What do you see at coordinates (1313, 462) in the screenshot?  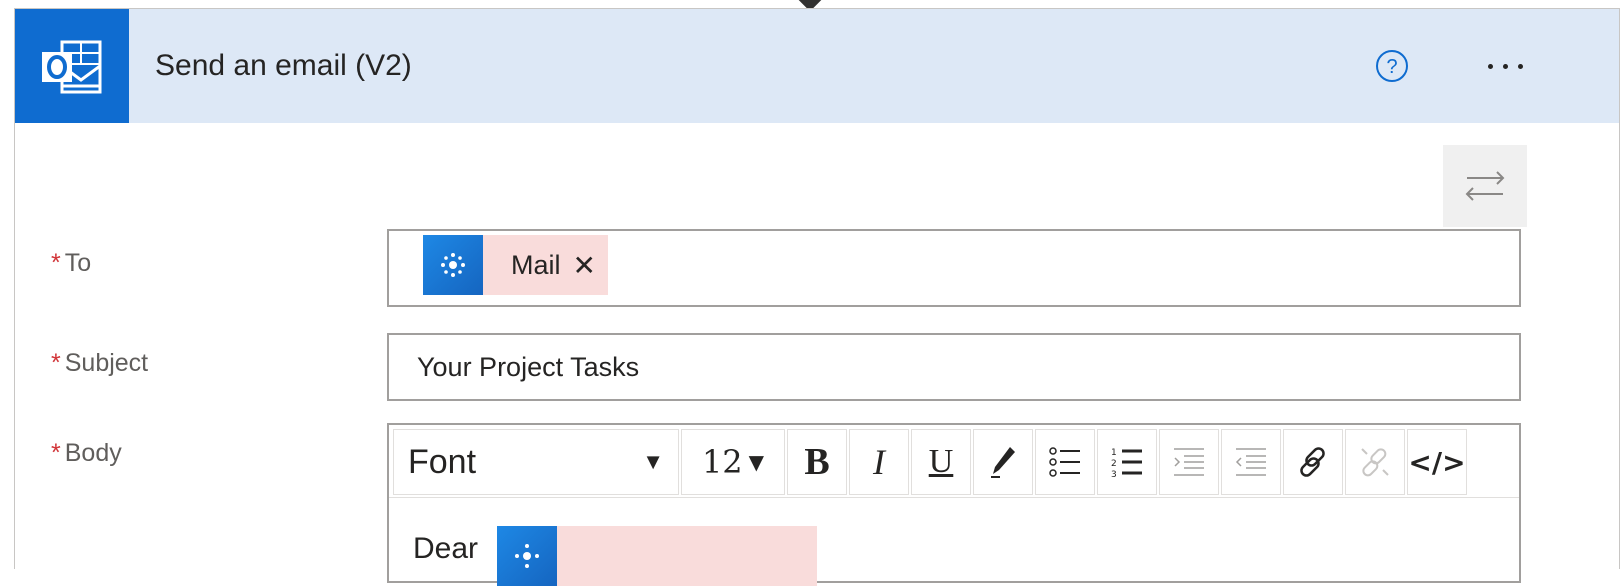 I see `link-icon` at bounding box center [1313, 462].